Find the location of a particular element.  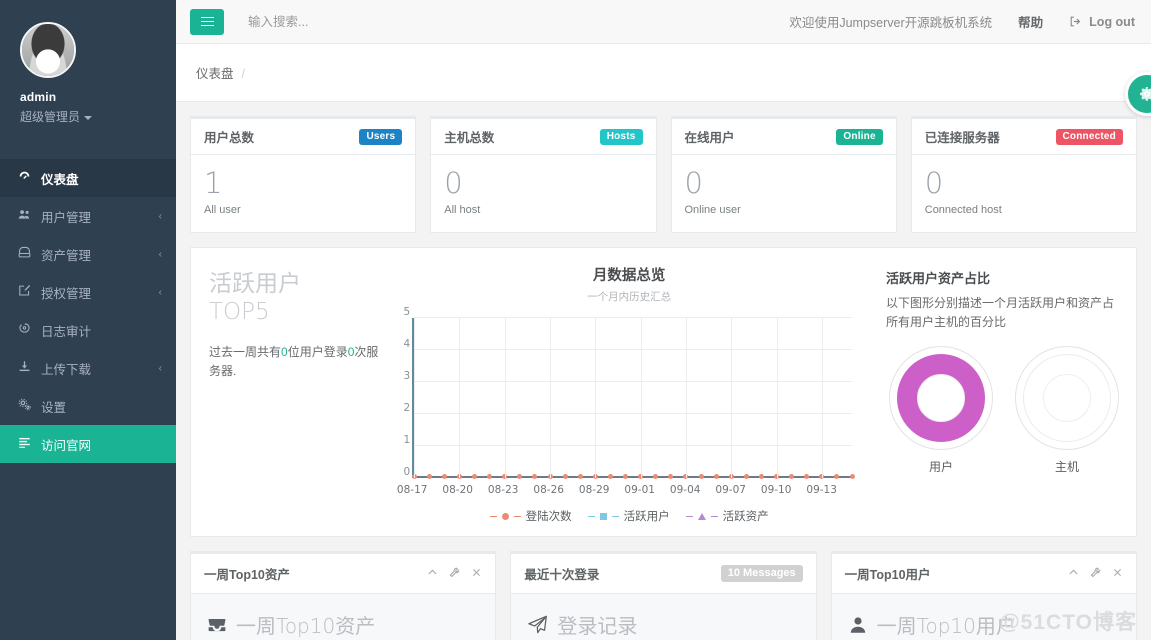

sidebar-item-3: 授权管理 ‹ is located at coordinates (88, 292).